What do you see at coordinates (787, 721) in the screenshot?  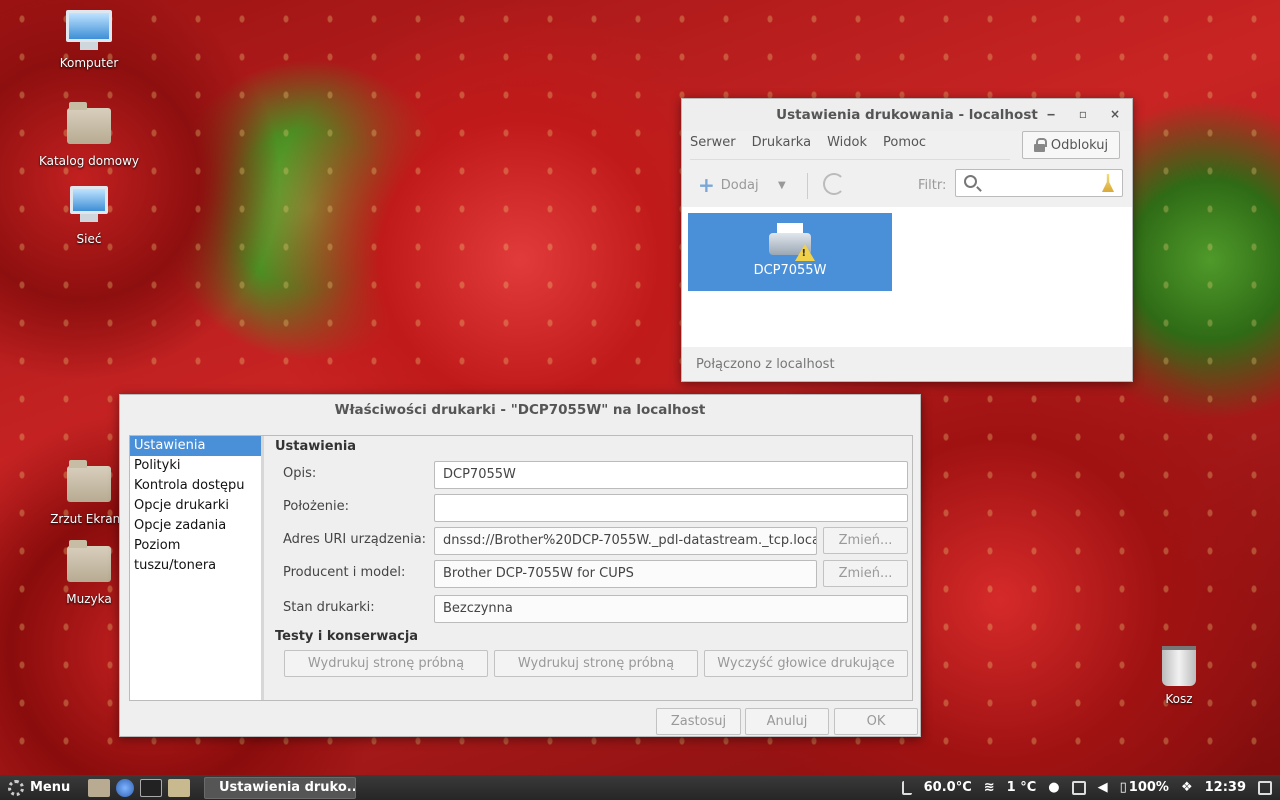 I see `cancel-button: Anuluj` at bounding box center [787, 721].